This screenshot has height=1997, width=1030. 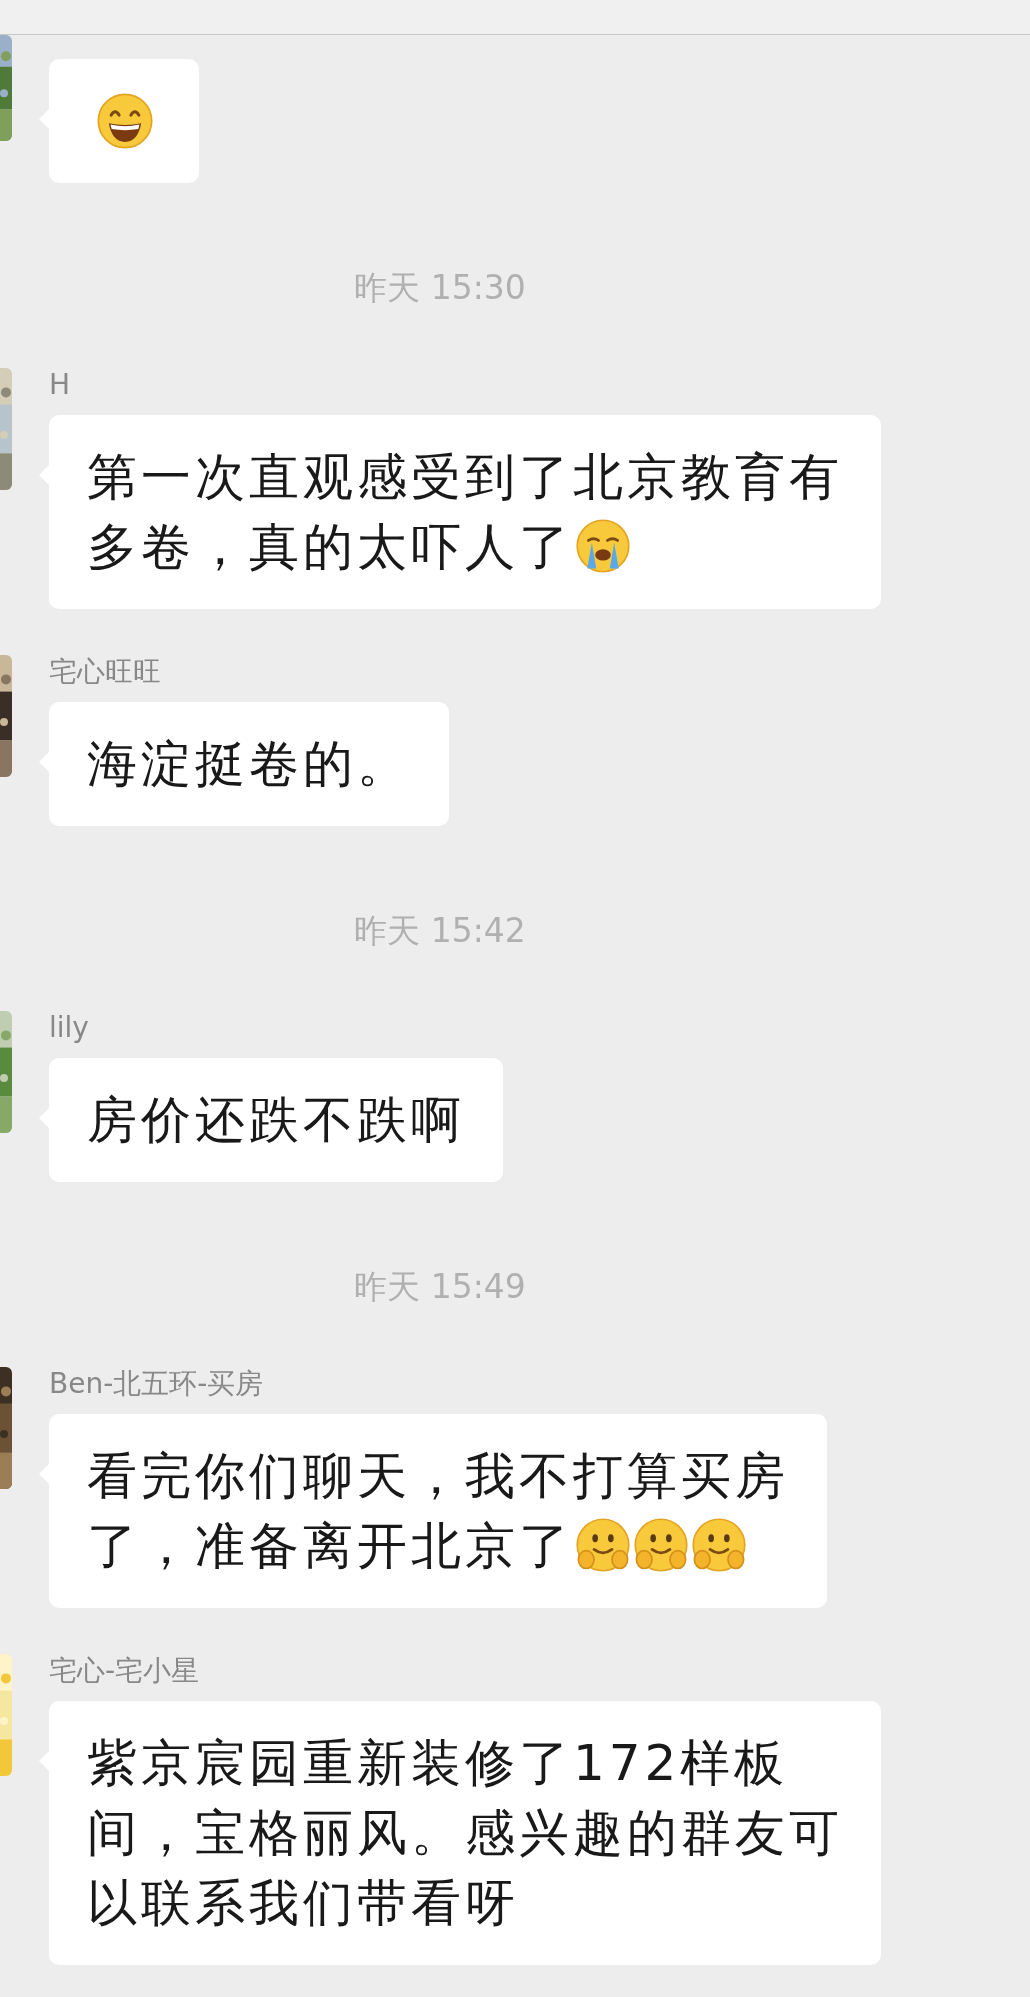 I want to click on message-text: 海淀挺卷的。, so click(x=249, y=764).